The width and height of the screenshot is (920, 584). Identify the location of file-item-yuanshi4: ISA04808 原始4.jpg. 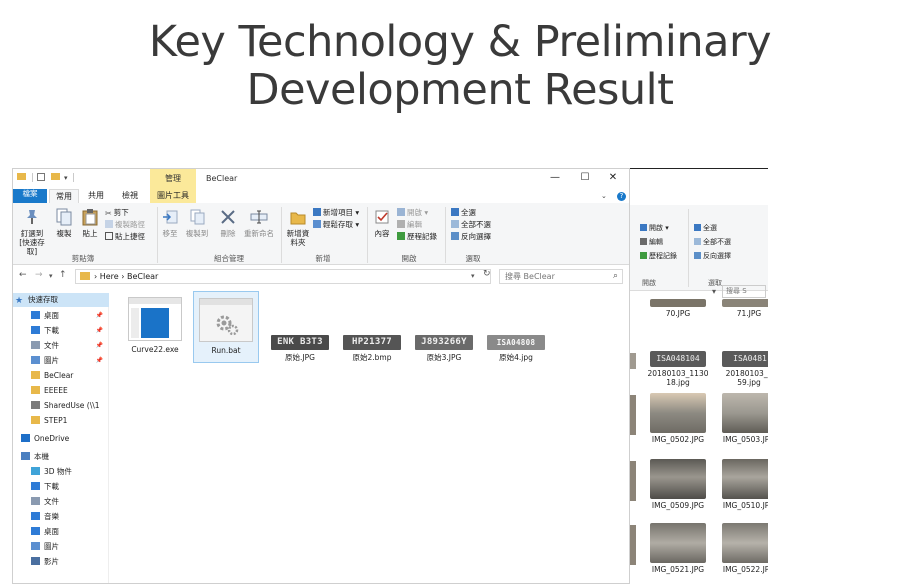
(516, 348).